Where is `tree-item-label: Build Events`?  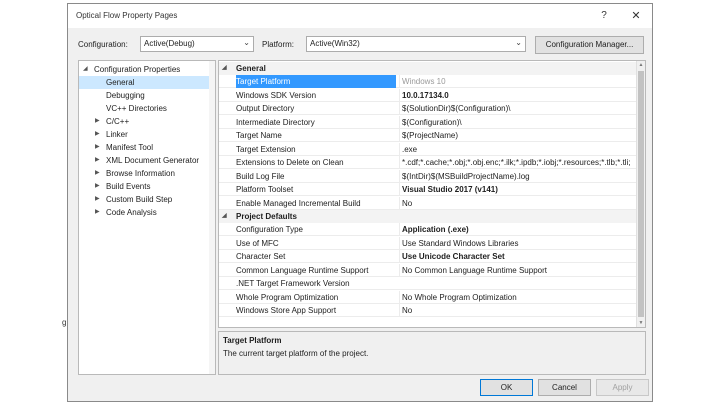 tree-item-label: Build Events is located at coordinates (128, 186).